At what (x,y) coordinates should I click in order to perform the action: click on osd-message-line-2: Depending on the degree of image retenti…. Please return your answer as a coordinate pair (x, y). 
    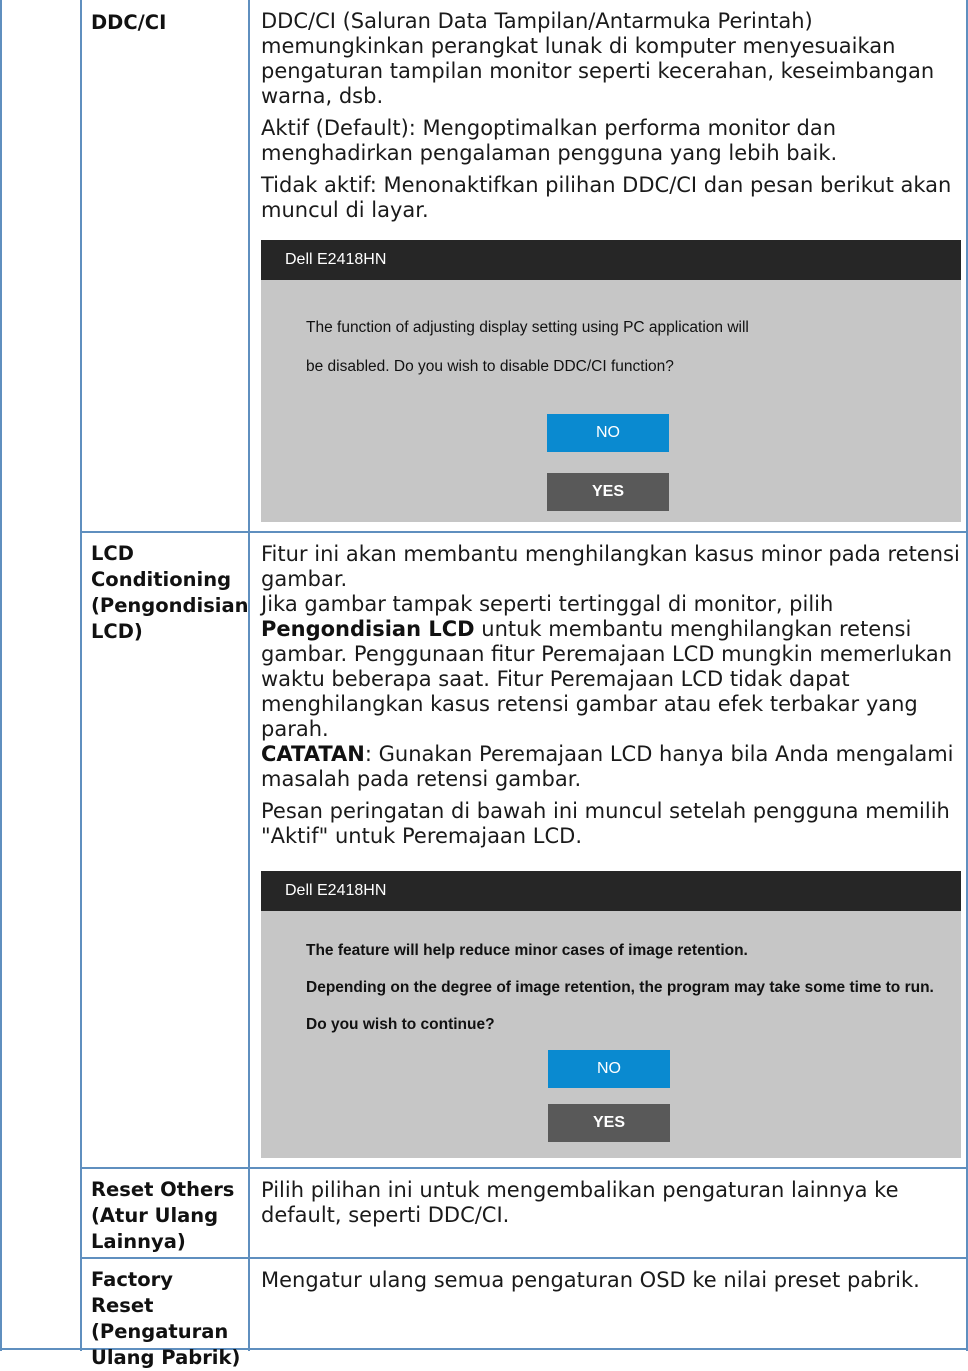
    Looking at the image, I should click on (620, 987).